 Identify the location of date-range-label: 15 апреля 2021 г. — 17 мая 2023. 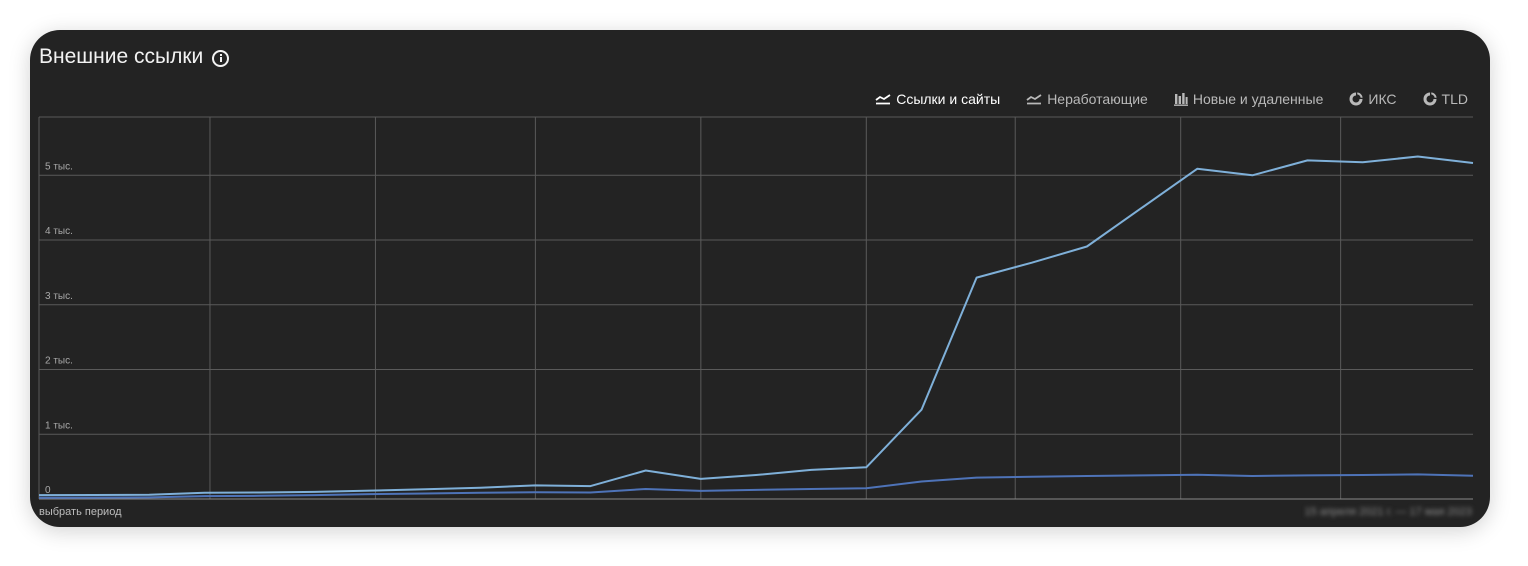
(1388, 512).